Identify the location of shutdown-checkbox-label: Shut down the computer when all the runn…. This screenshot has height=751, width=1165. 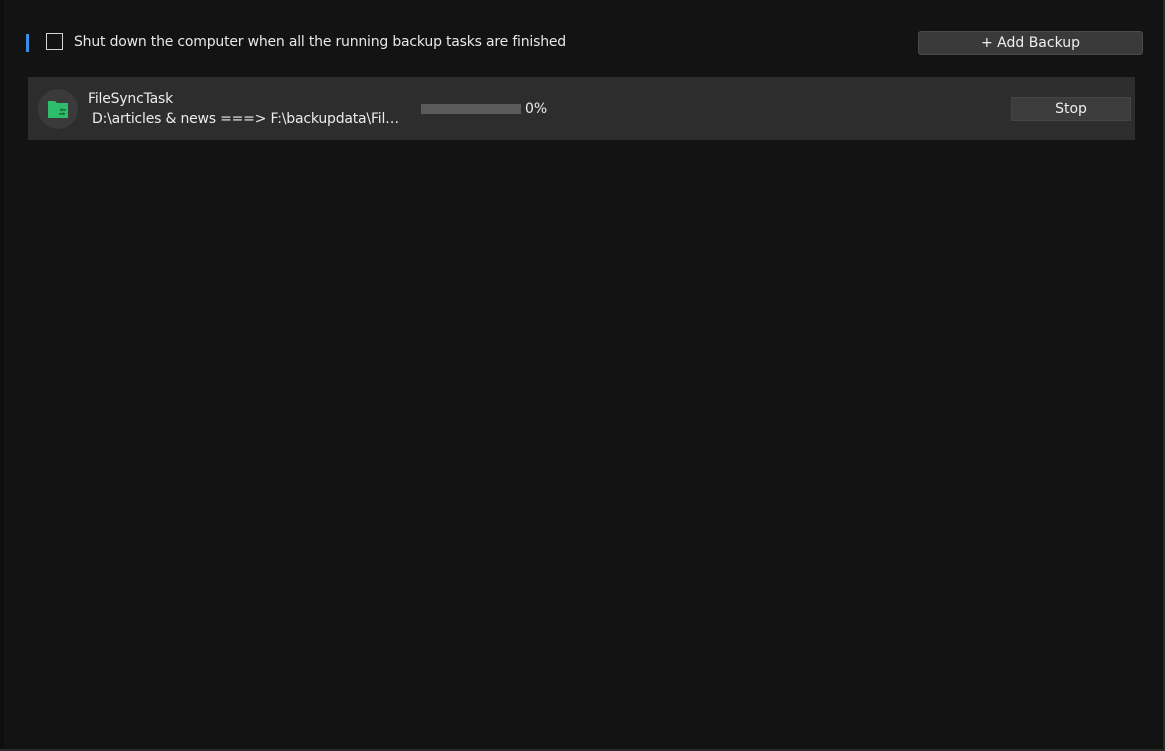
(320, 42).